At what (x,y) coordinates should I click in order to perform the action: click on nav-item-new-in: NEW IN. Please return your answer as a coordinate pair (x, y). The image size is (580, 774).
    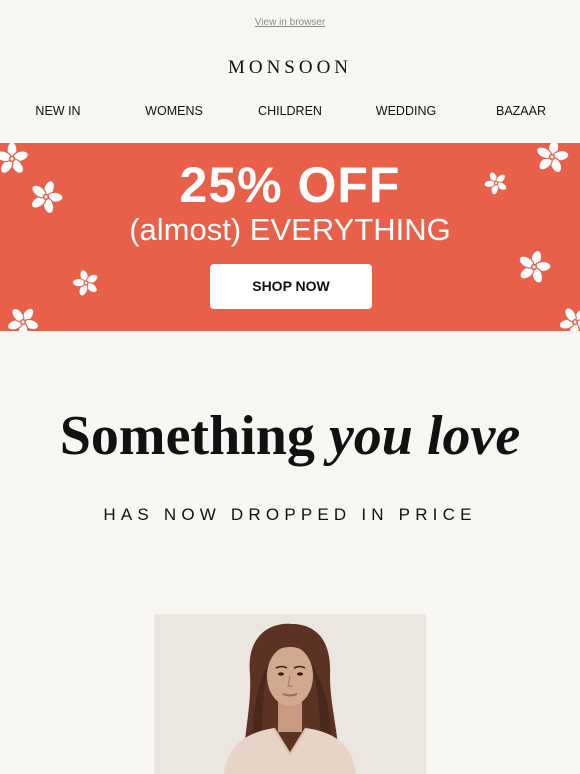
    Looking at the image, I should click on (57, 111).